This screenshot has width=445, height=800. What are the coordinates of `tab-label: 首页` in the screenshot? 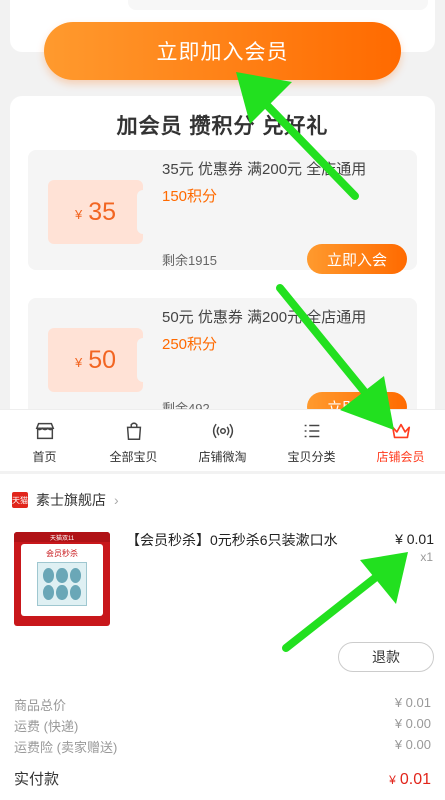 It's located at (44, 457).